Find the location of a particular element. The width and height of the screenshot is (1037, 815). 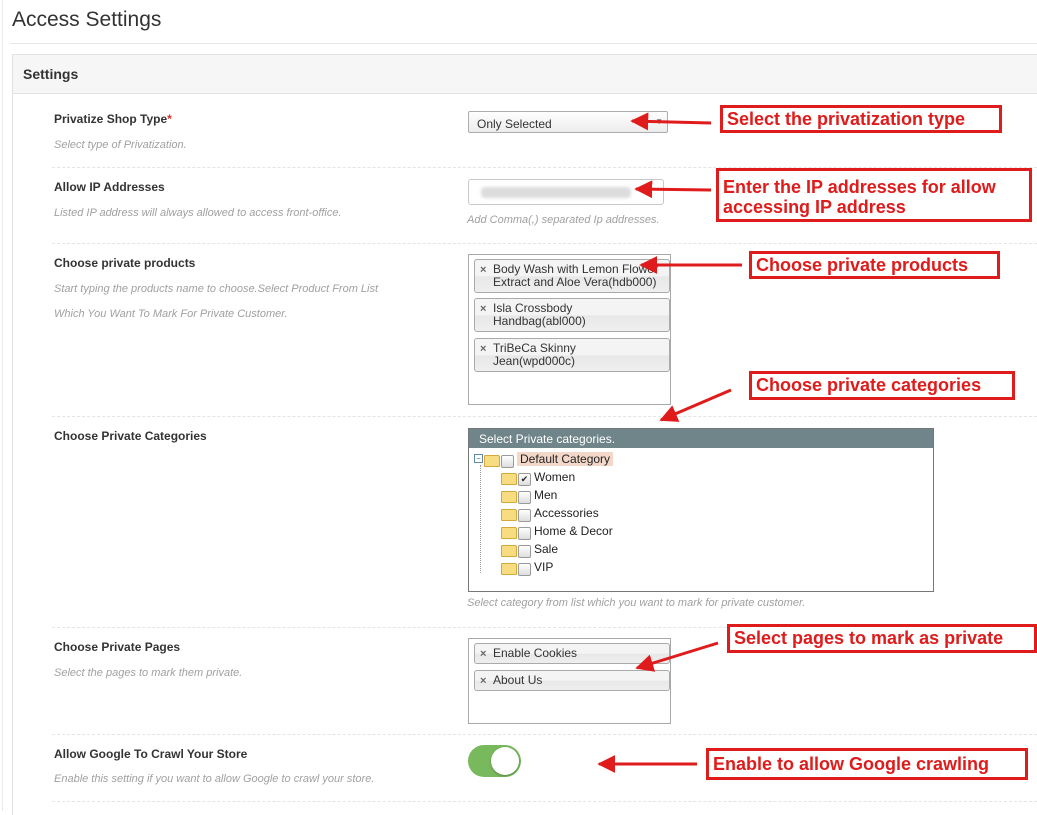

arrow-ip is located at coordinates (673, 189).